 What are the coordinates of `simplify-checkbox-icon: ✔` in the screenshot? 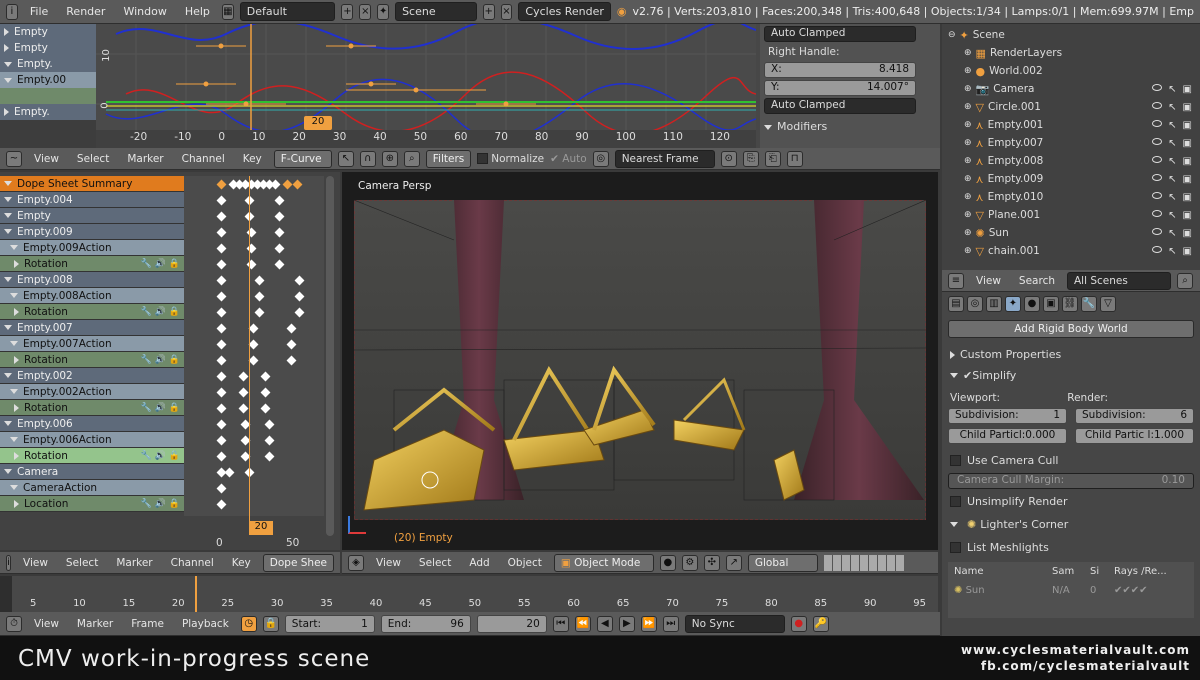 It's located at (967, 375).